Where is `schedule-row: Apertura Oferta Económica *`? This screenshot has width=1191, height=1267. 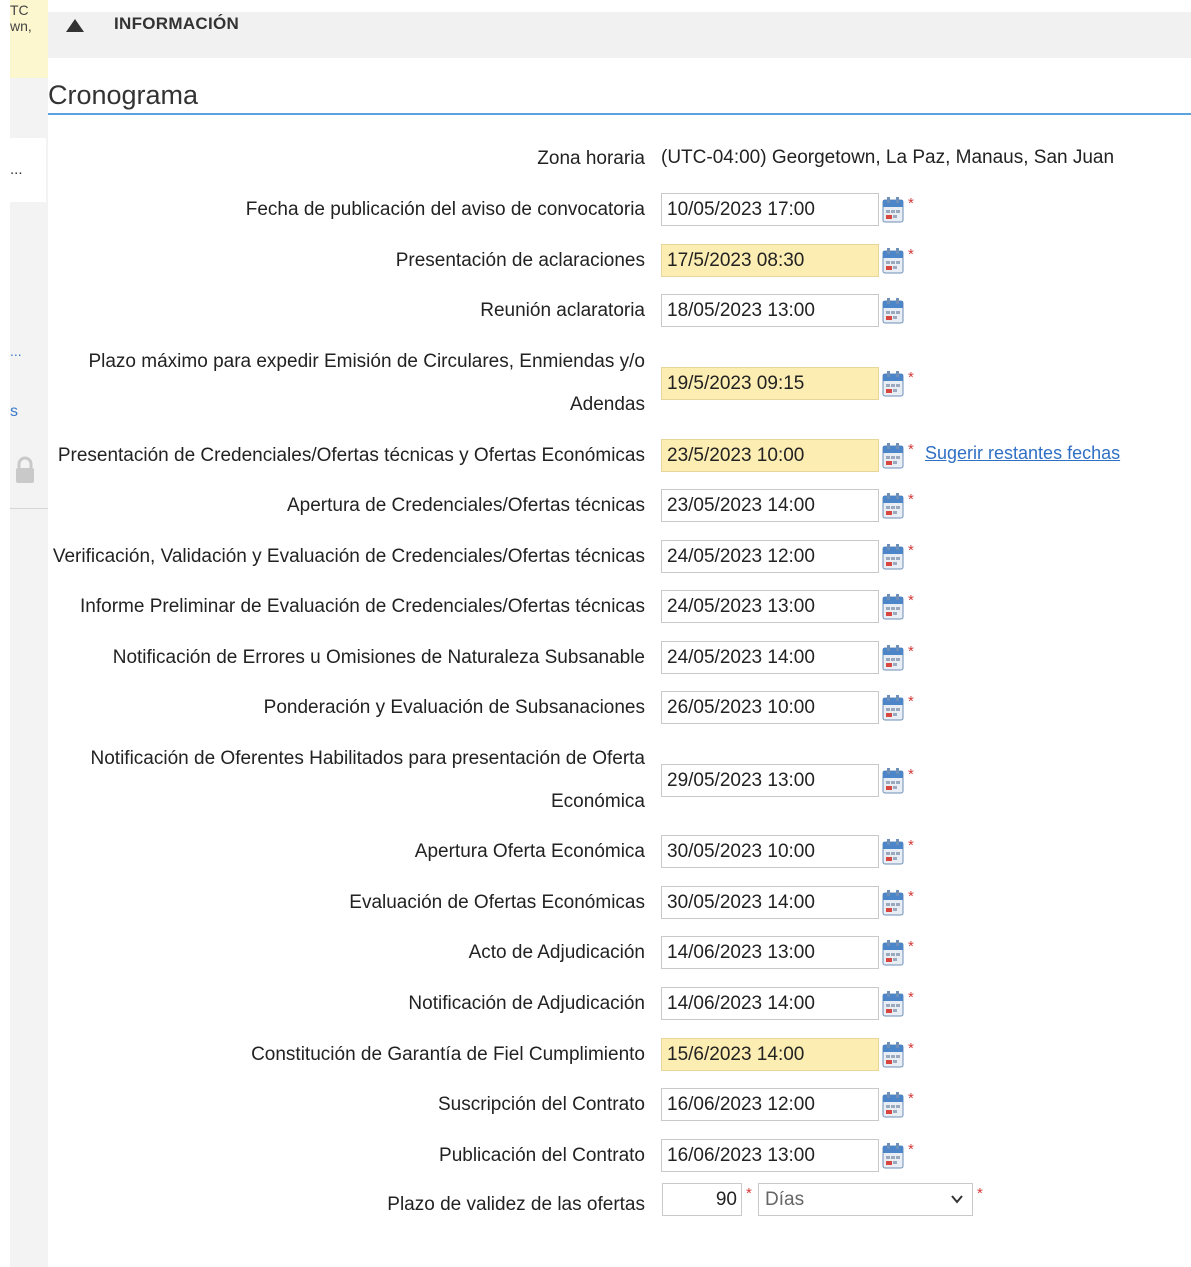
schedule-row: Apertura Oferta Económica * is located at coordinates (595, 851).